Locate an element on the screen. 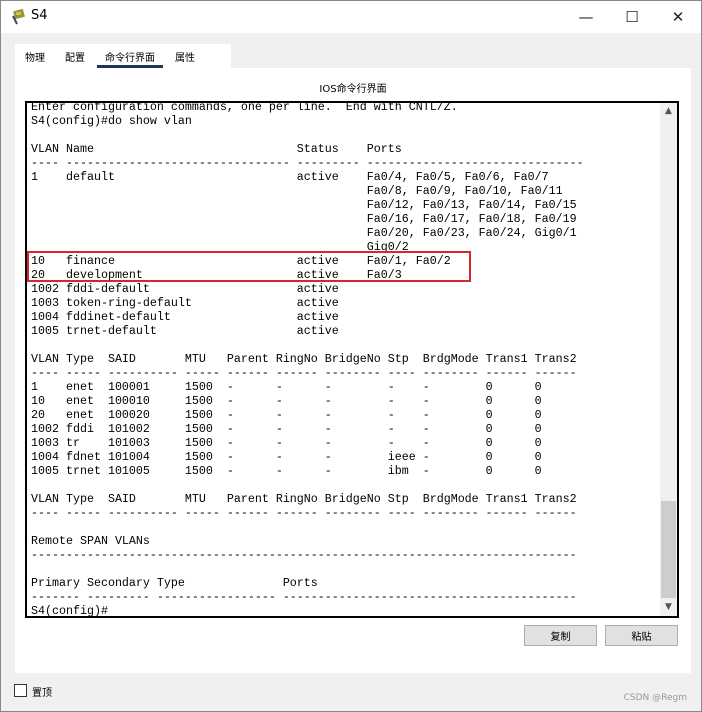  terminal-line: 1002 fddi 101002 1500 - - - - - 0 0 is located at coordinates (286, 429).